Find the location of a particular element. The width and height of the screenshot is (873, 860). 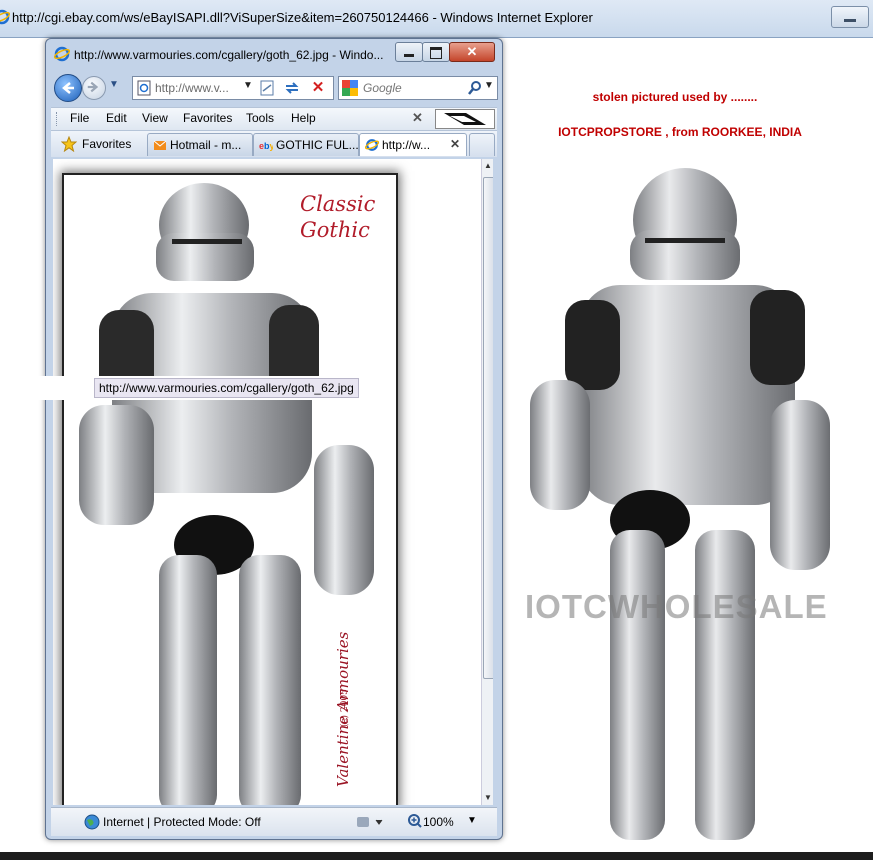

back-arrow-icon is located at coordinates (68, 88).